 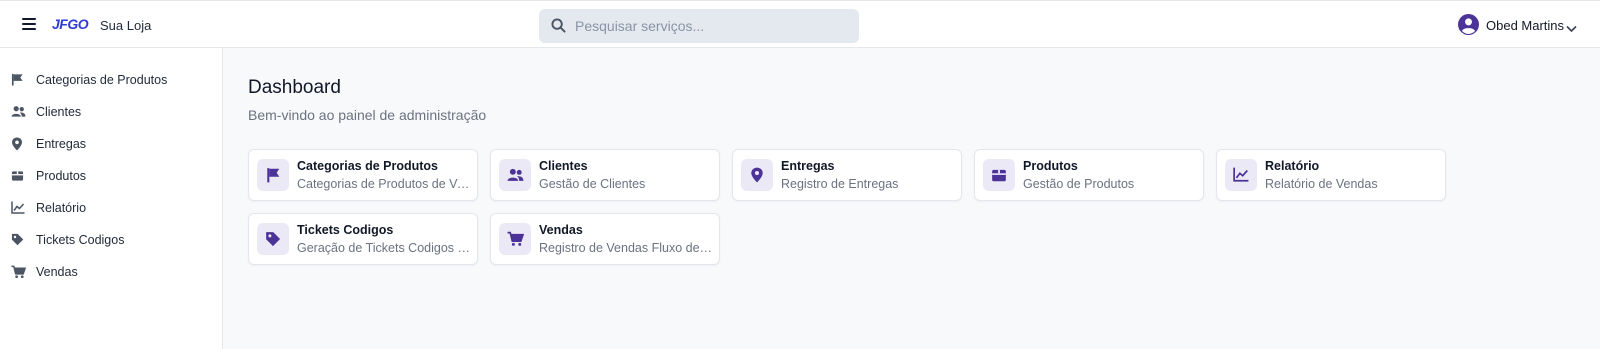 I want to click on card-title: Produtos, so click(x=1050, y=166).